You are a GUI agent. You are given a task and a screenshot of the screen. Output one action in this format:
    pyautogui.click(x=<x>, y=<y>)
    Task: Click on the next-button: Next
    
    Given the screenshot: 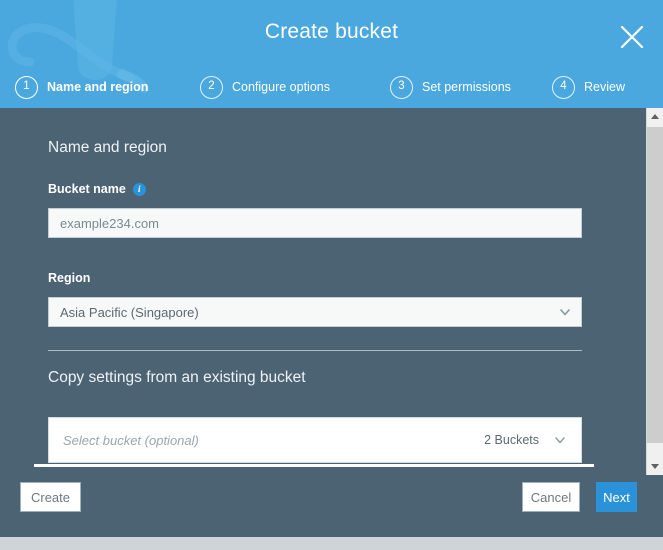 What is the action you would take?
    pyautogui.click(x=616, y=497)
    